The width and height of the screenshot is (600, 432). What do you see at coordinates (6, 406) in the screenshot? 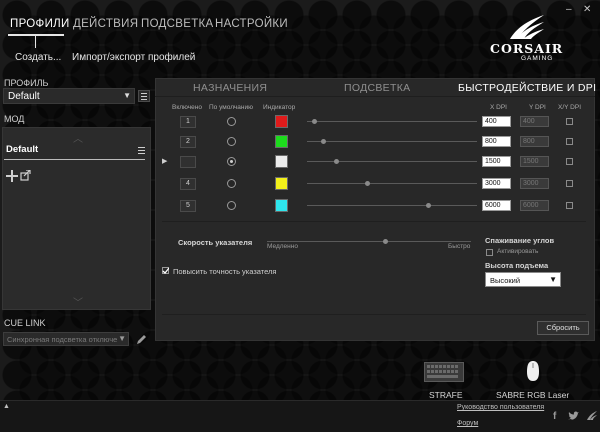
I see `collapse-arrow-icon: ▲` at bounding box center [6, 406].